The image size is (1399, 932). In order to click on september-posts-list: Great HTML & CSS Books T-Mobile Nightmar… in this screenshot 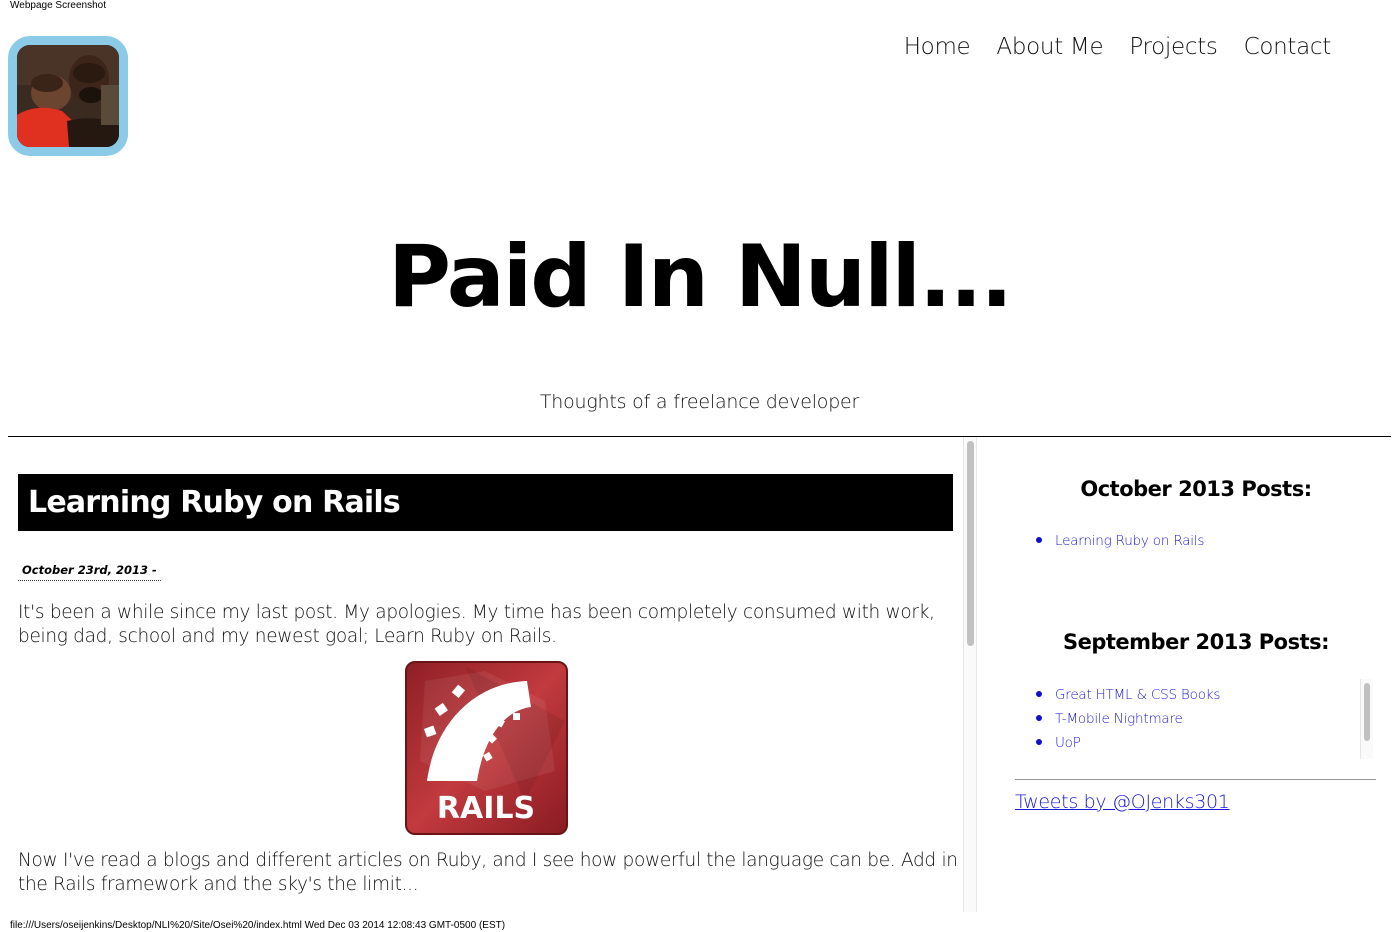, I will do `click(1127, 718)`.